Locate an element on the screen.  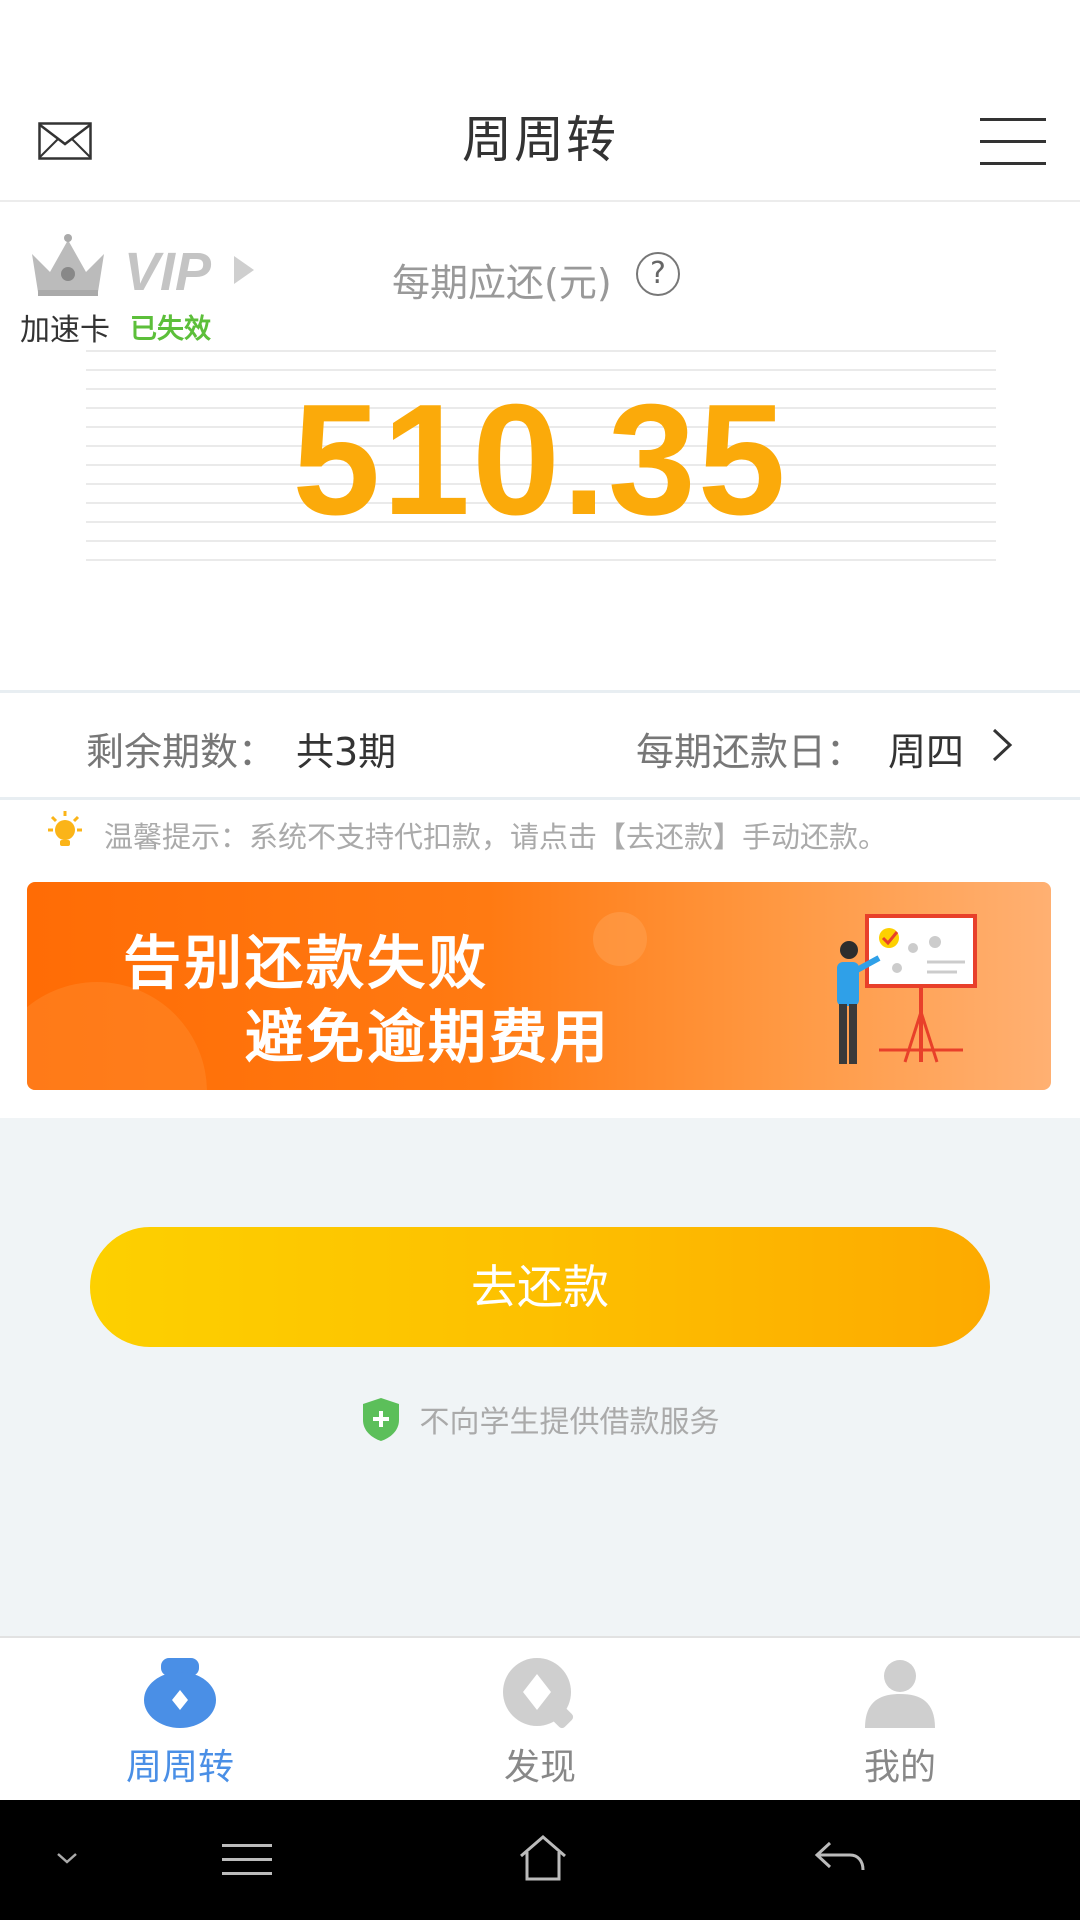
tip-row: 温馨提示：系统不支持代扣款，请点击【去还款】手动还款。 is located at coordinates (540, 835).